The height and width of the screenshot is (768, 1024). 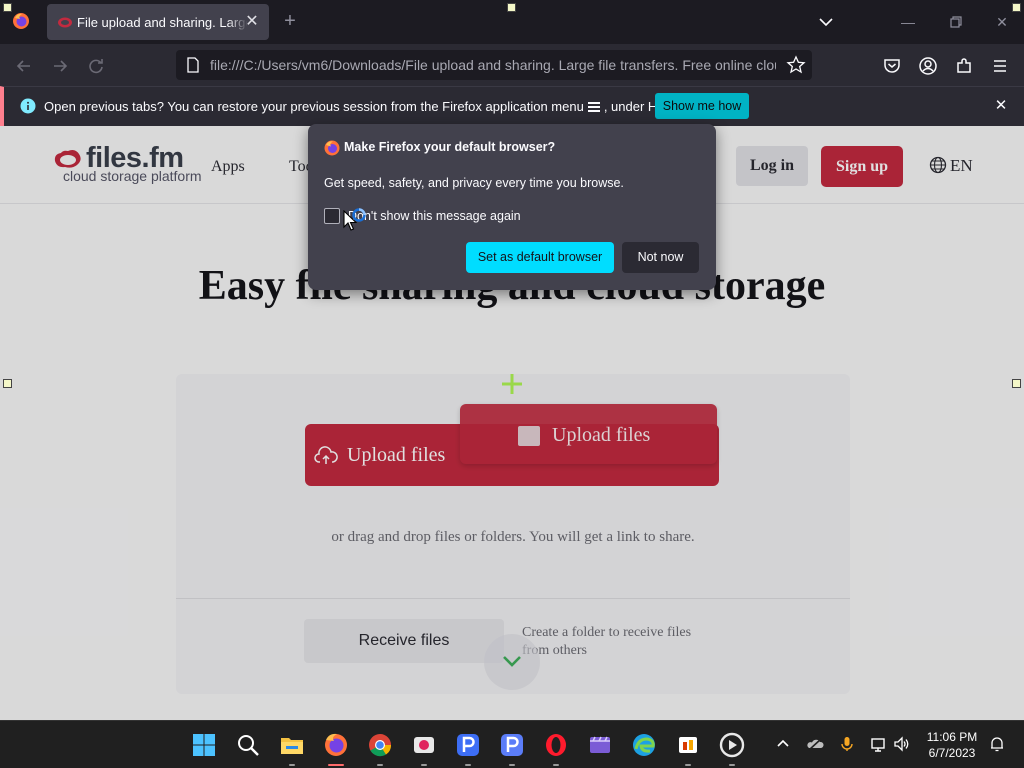 I want to click on forward-icon, so click(x=60, y=66).